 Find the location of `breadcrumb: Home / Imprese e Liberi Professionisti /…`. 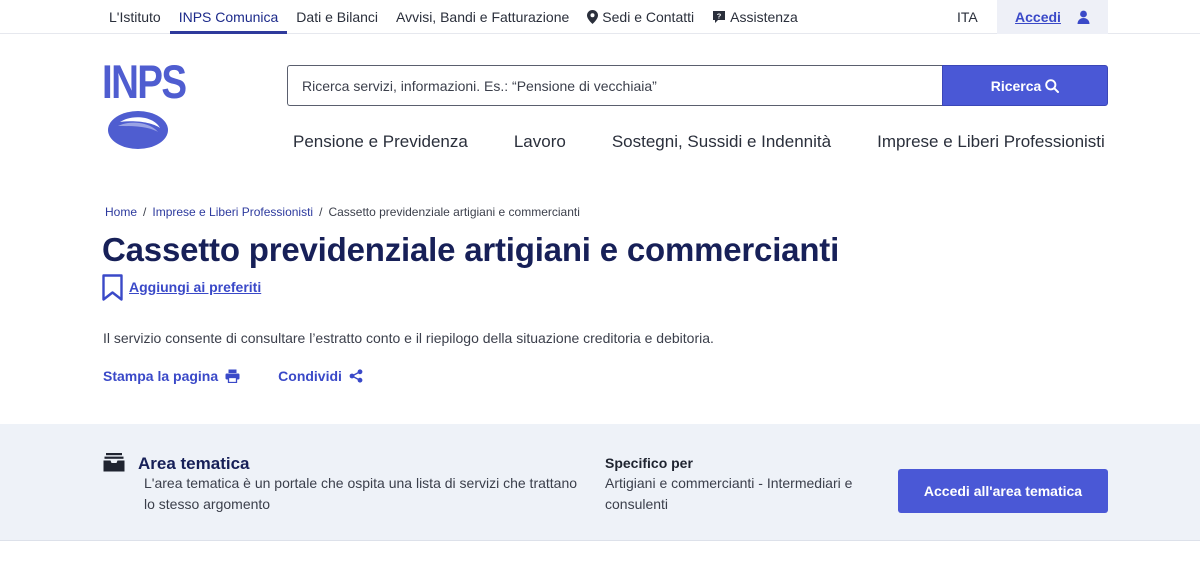

breadcrumb: Home / Imprese e Liberi Professionisti /… is located at coordinates (342, 212).